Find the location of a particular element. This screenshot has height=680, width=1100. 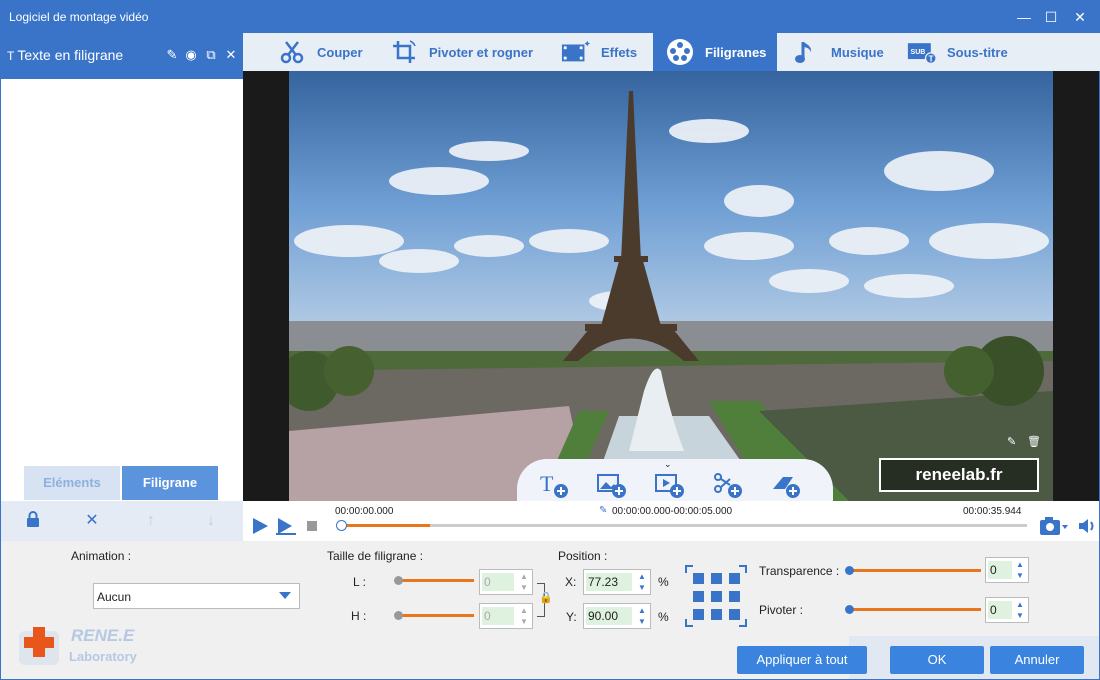

height-slider-knob is located at coordinates (398, 615).